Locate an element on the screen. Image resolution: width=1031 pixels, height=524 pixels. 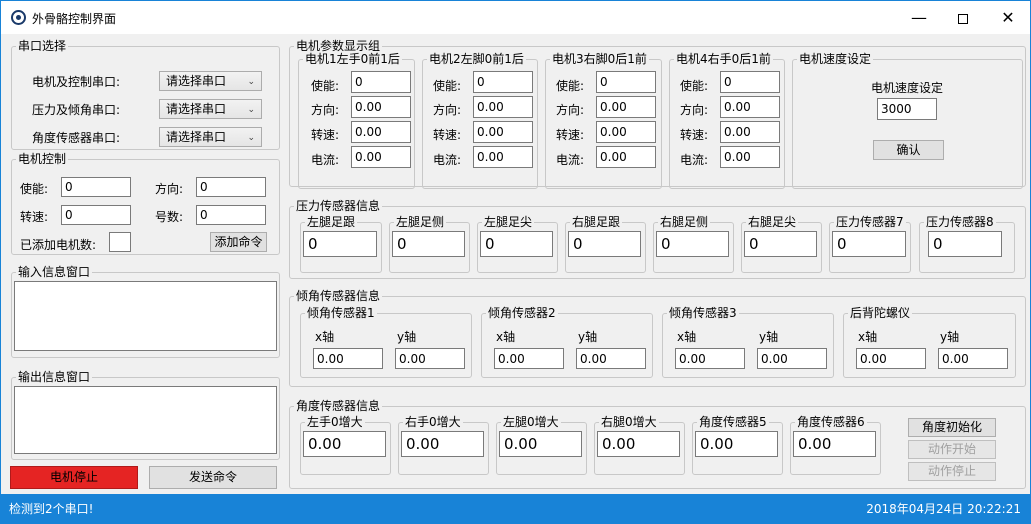
motor-2-current: 0.00 is located at coordinates (503, 157).